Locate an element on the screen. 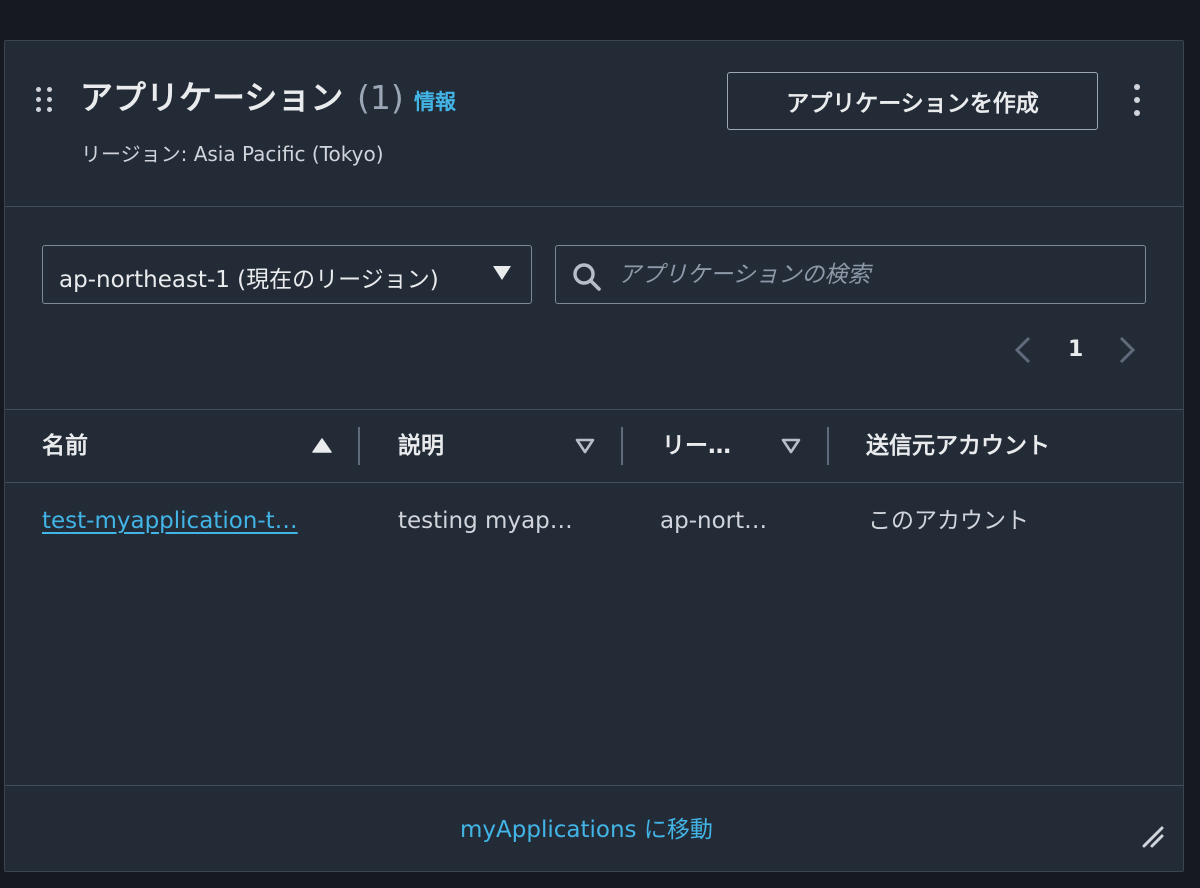 The height and width of the screenshot is (888, 1200). widget-title: アプリケーション is located at coordinates (212, 97).